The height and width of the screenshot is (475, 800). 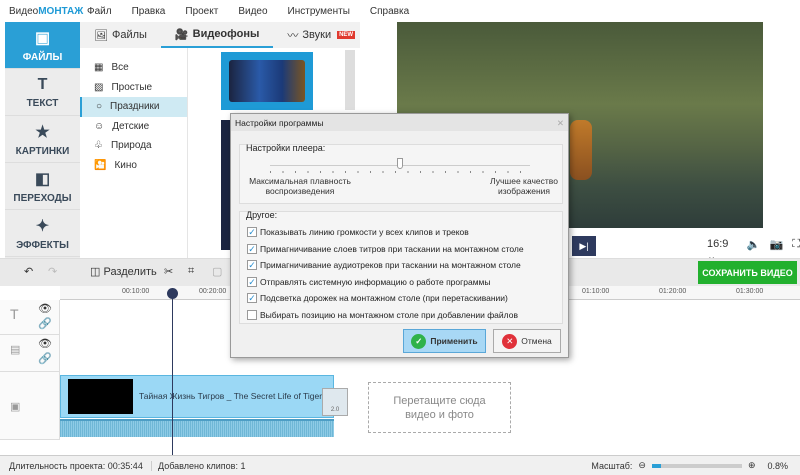 I want to click on sidebar-item-text: T ТЕКСТ, so click(x=42, y=92).